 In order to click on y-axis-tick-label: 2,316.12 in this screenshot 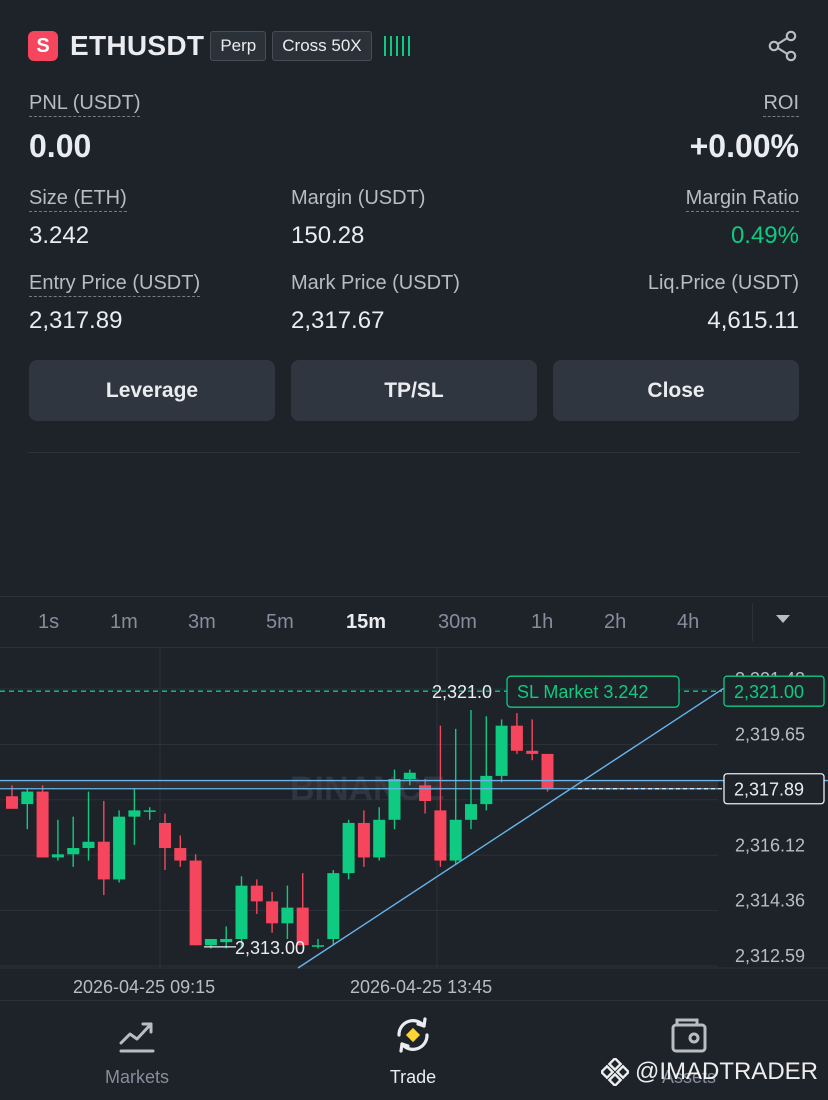, I will do `click(770, 845)`.